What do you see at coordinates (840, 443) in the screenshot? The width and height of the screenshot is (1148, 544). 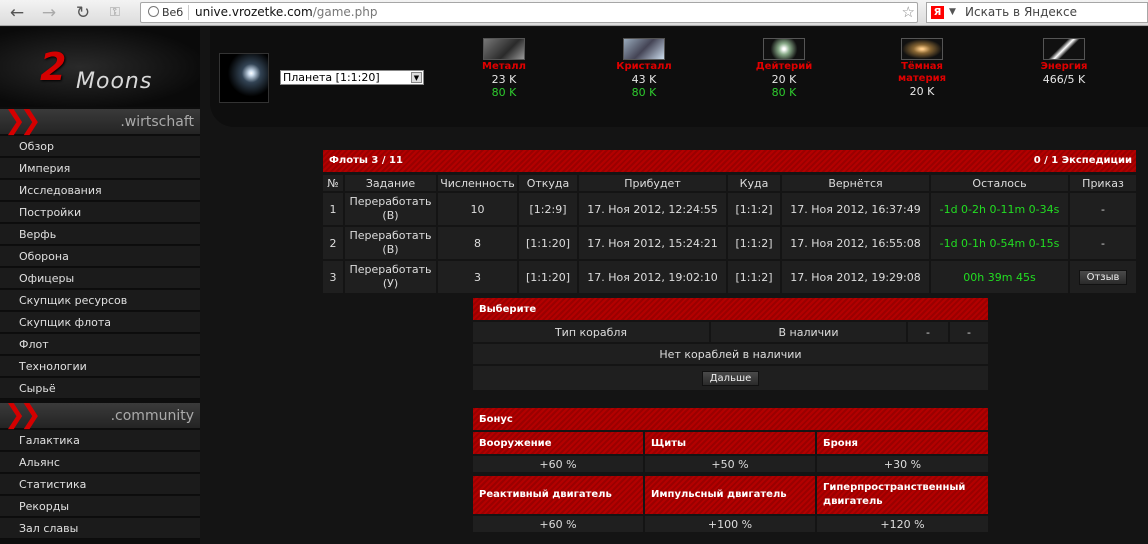 I see `bonus-label-text: Броня` at bounding box center [840, 443].